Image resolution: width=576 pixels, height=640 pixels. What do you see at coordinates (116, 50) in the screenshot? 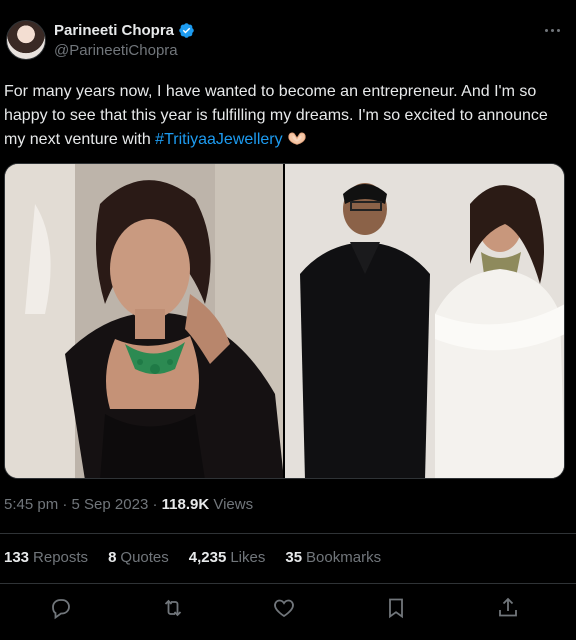
I see `author-handle: @ParineetiChopra` at bounding box center [116, 50].